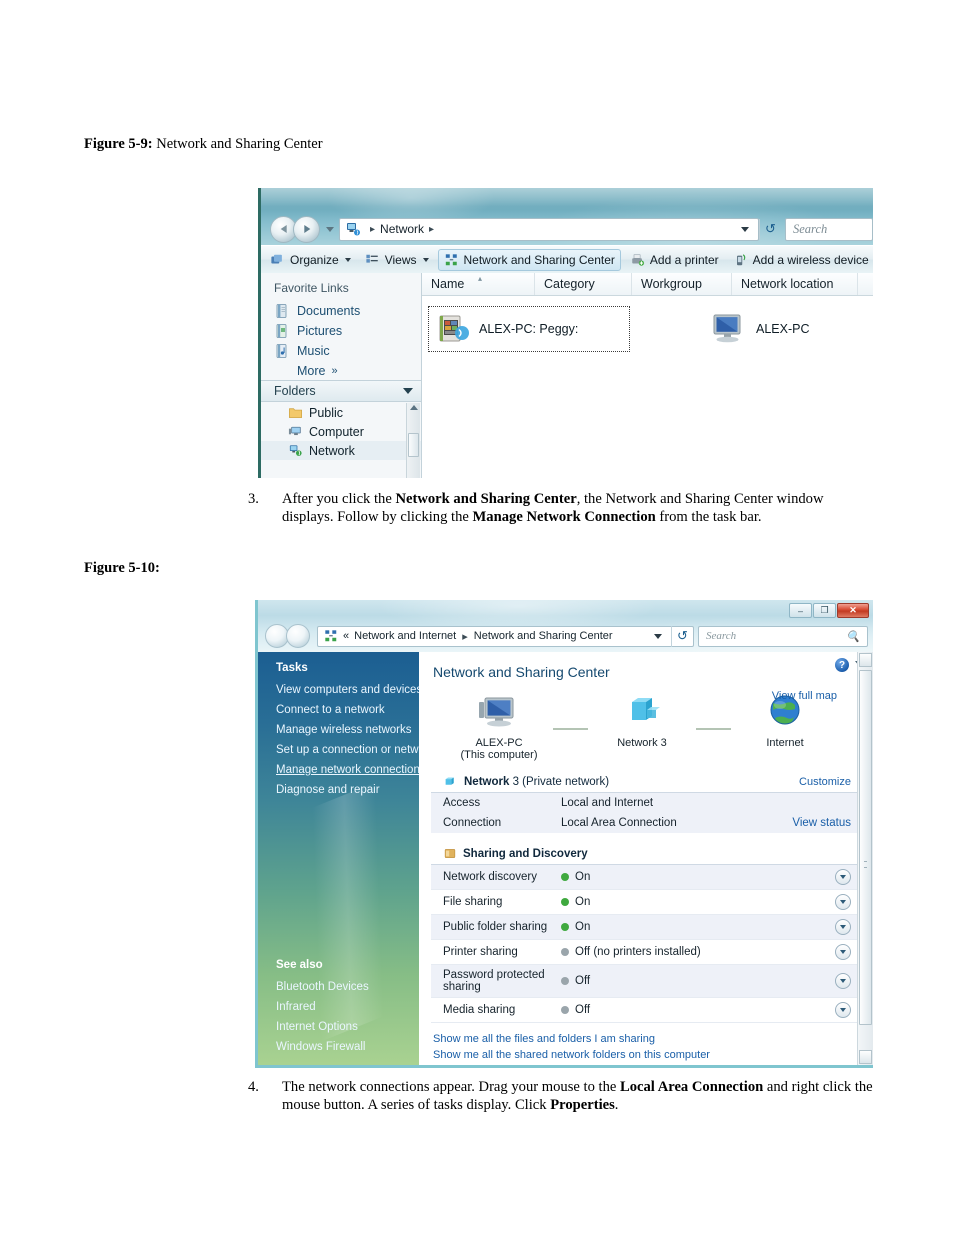 The height and width of the screenshot is (1235, 954). Describe the element at coordinates (565, 877) in the screenshot. I see `status-dot-on` at that location.